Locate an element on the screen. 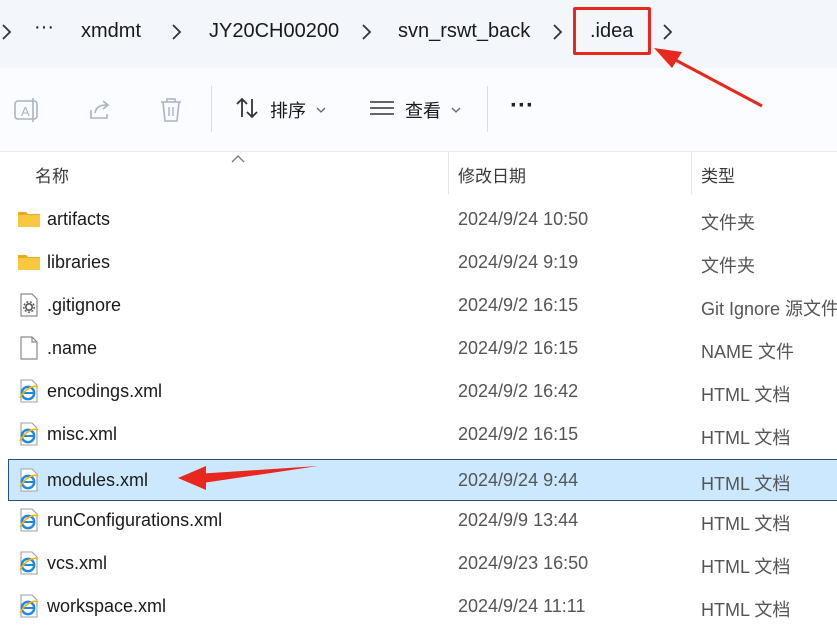 This screenshot has height=640, width=837. column-header-date: 修改日期 is located at coordinates (492, 174).